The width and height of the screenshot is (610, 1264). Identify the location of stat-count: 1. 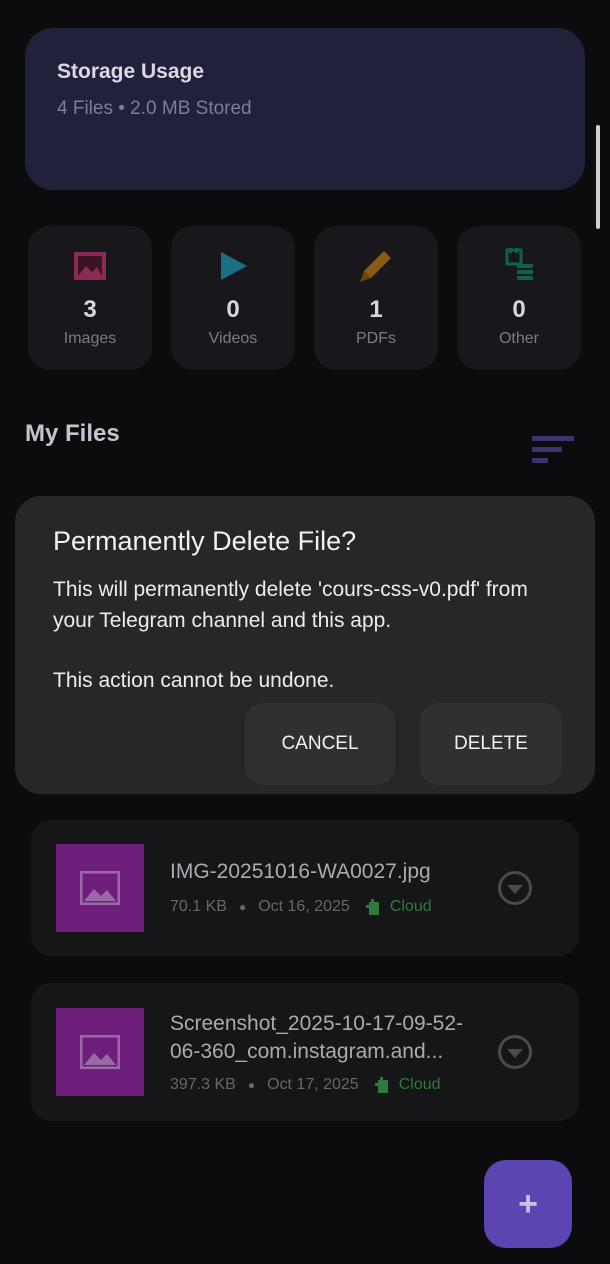
(376, 309).